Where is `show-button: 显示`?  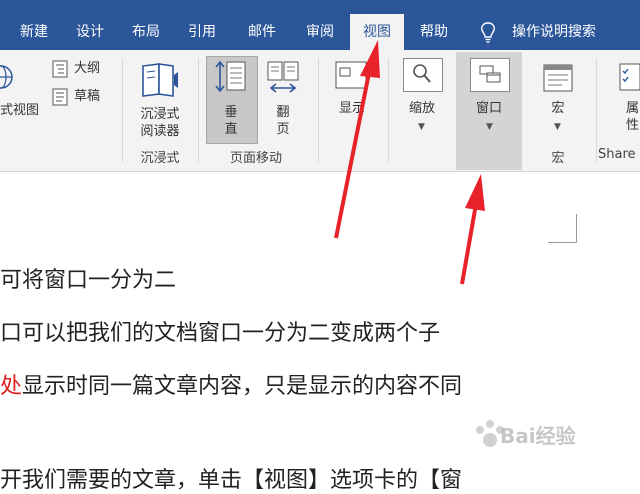 show-button: 显示 is located at coordinates (352, 108).